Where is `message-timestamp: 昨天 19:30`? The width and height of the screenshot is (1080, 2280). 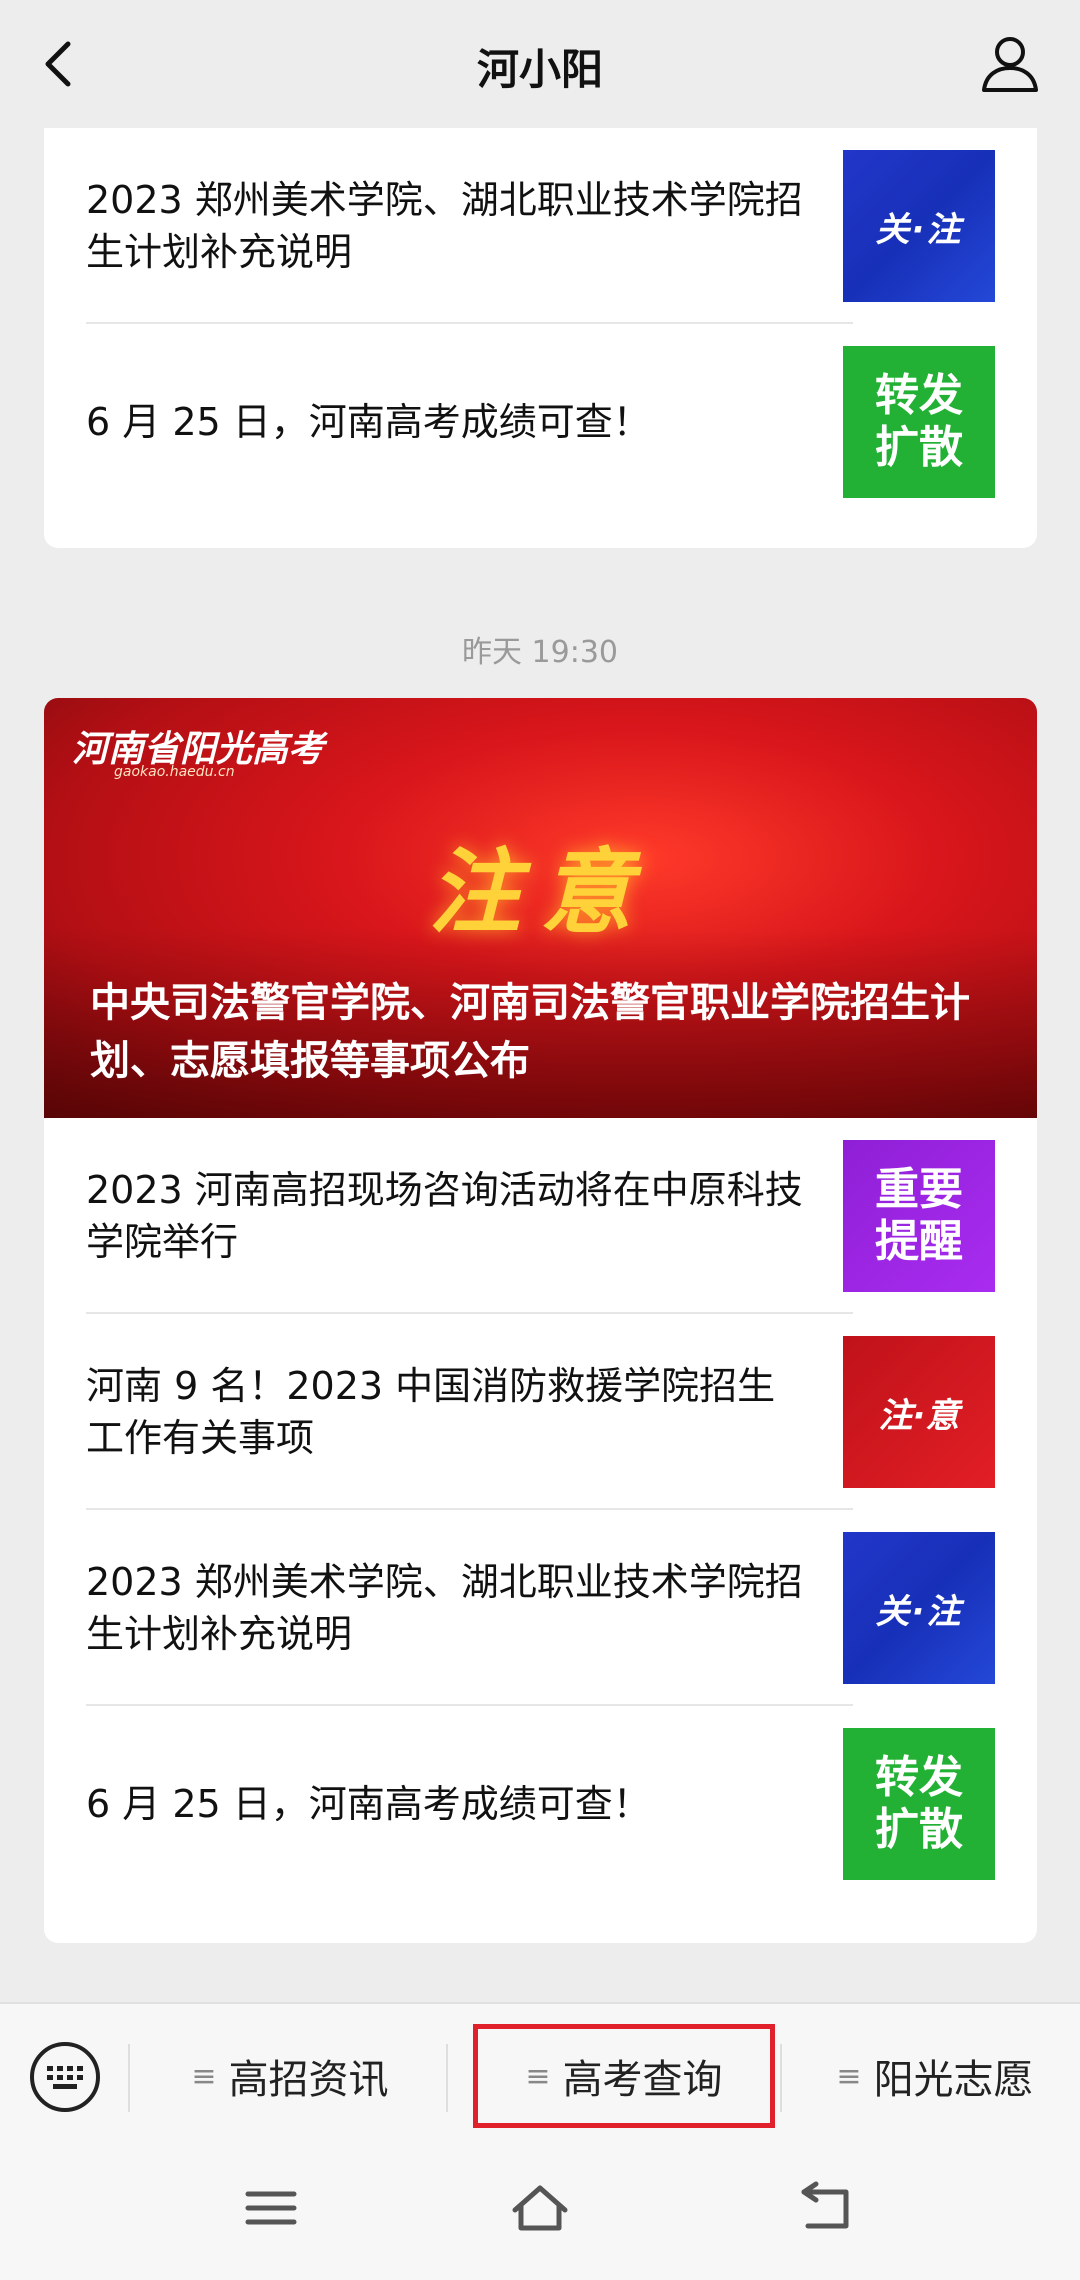
message-timestamp: 昨天 19:30 is located at coordinates (540, 652).